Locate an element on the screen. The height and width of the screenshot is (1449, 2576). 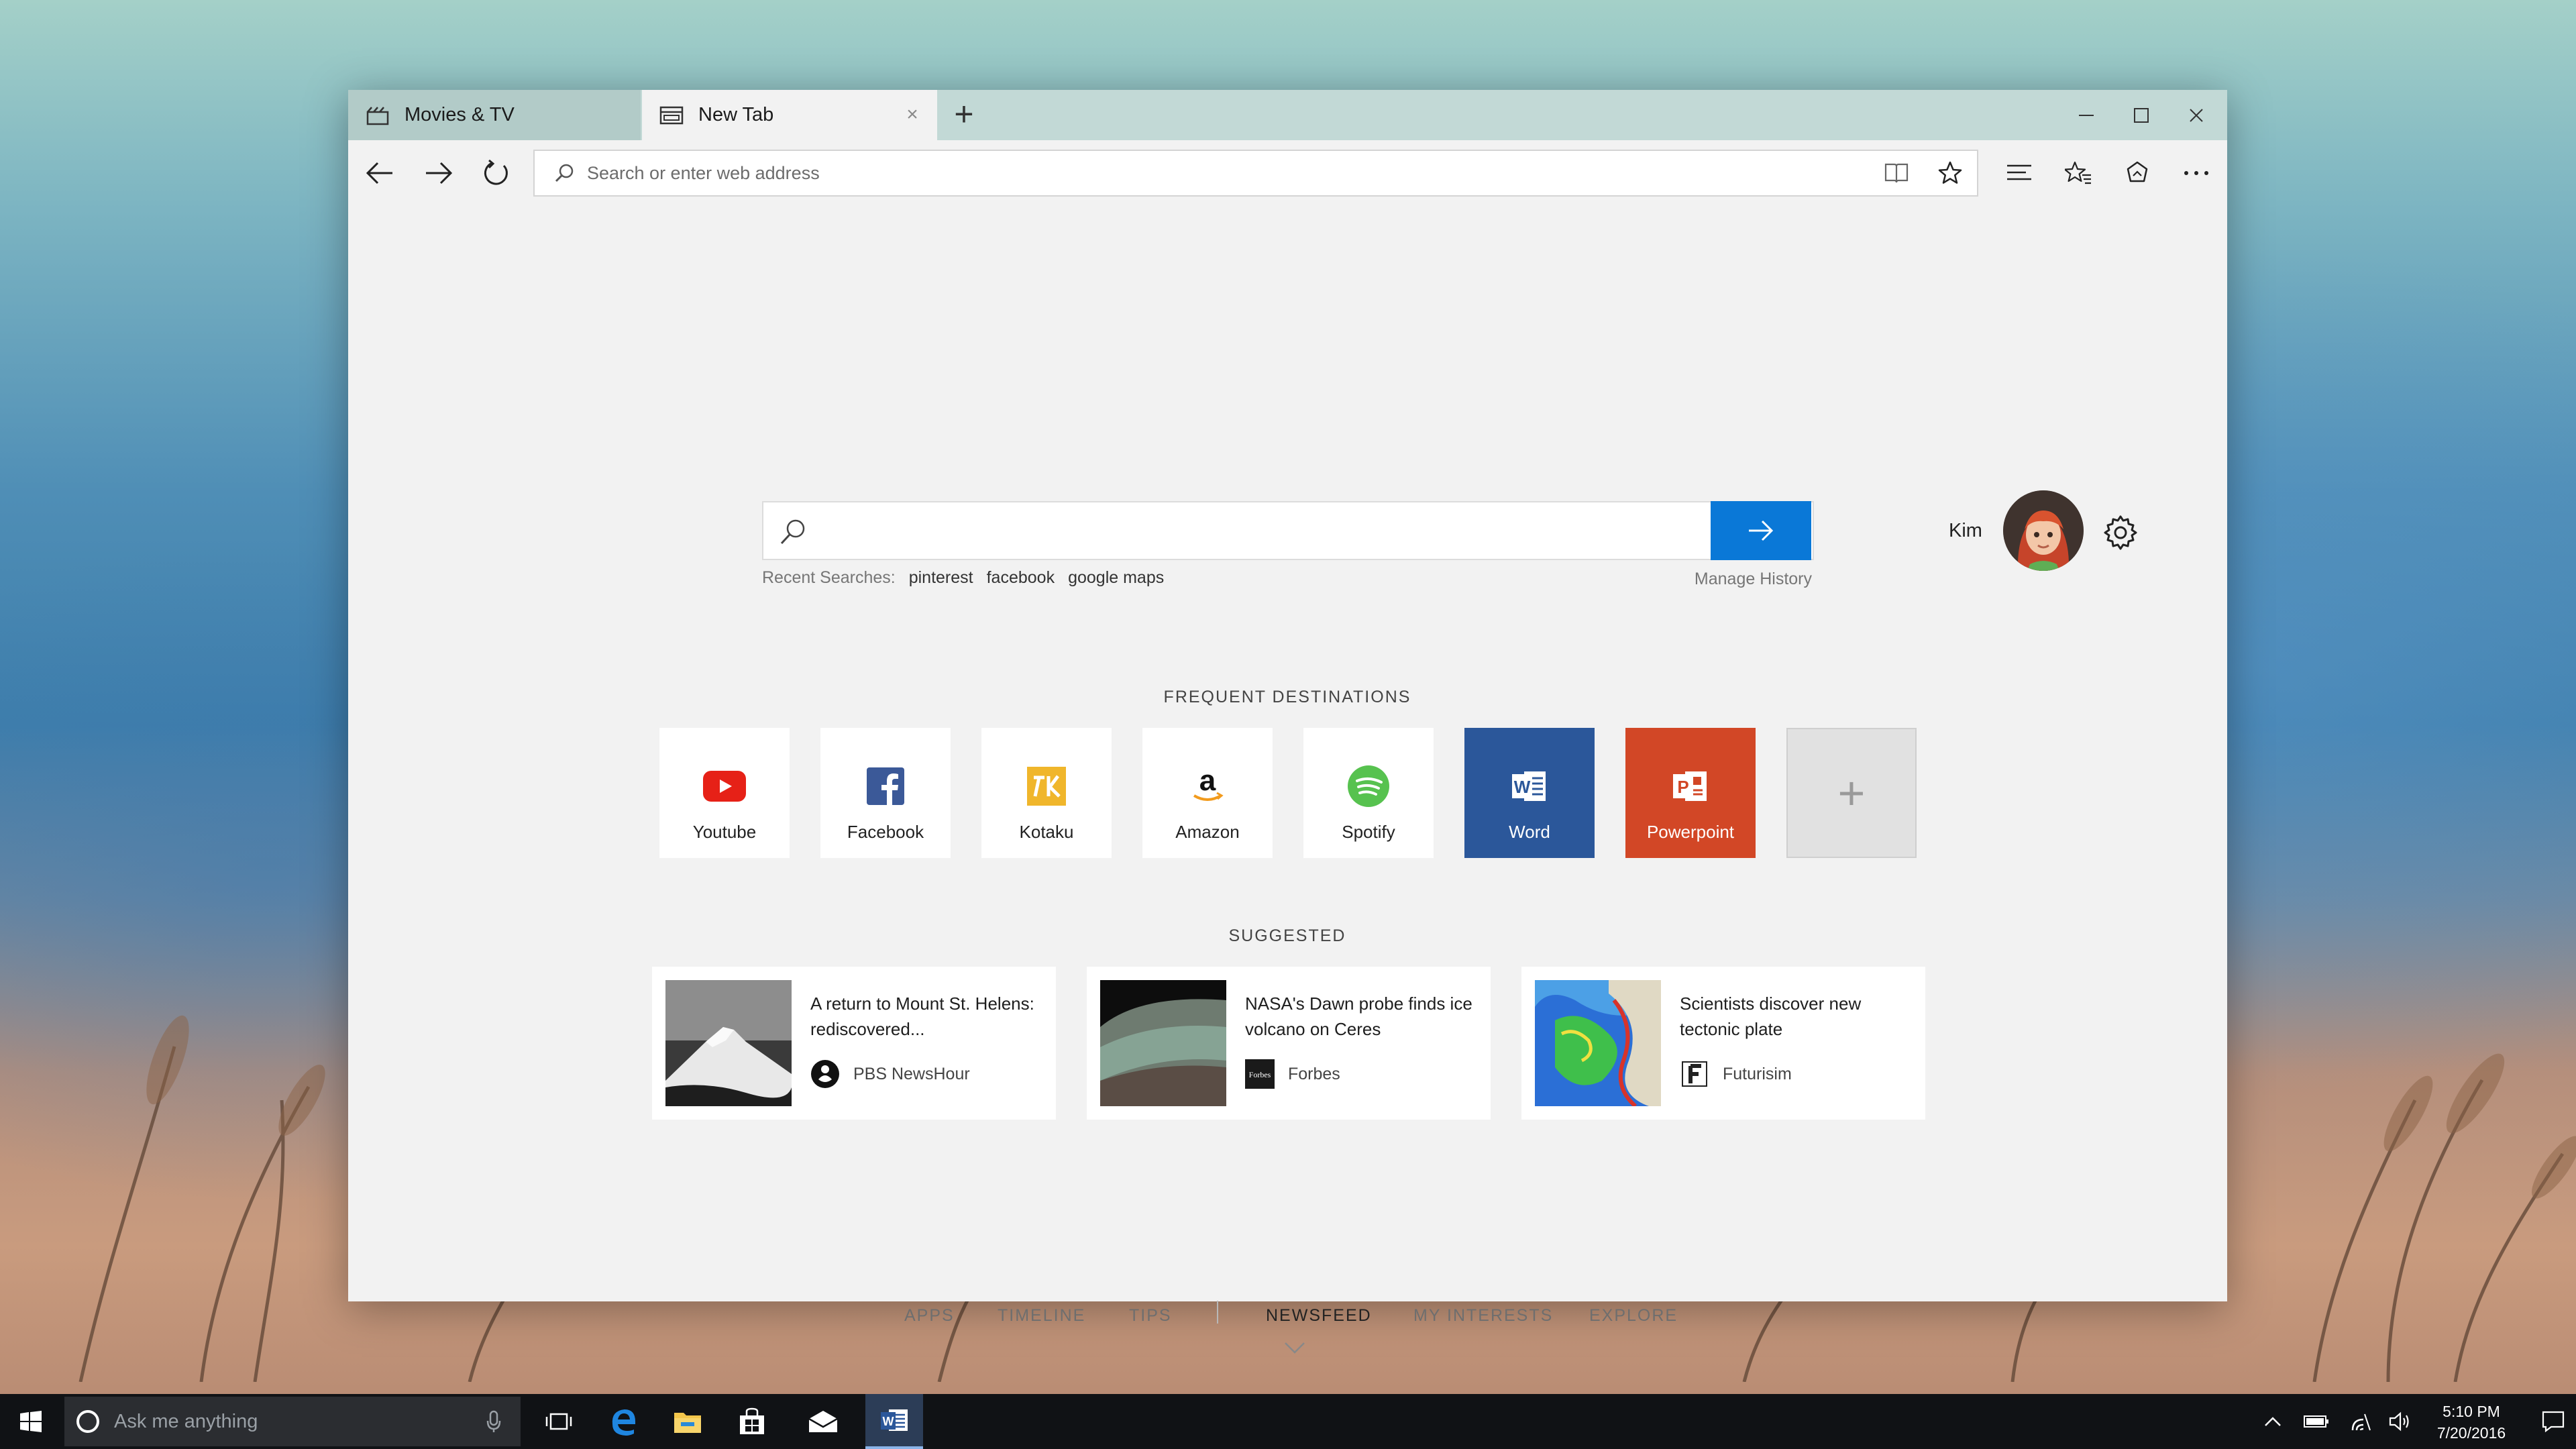
chevron-up-icon is located at coordinates (2273, 1421).